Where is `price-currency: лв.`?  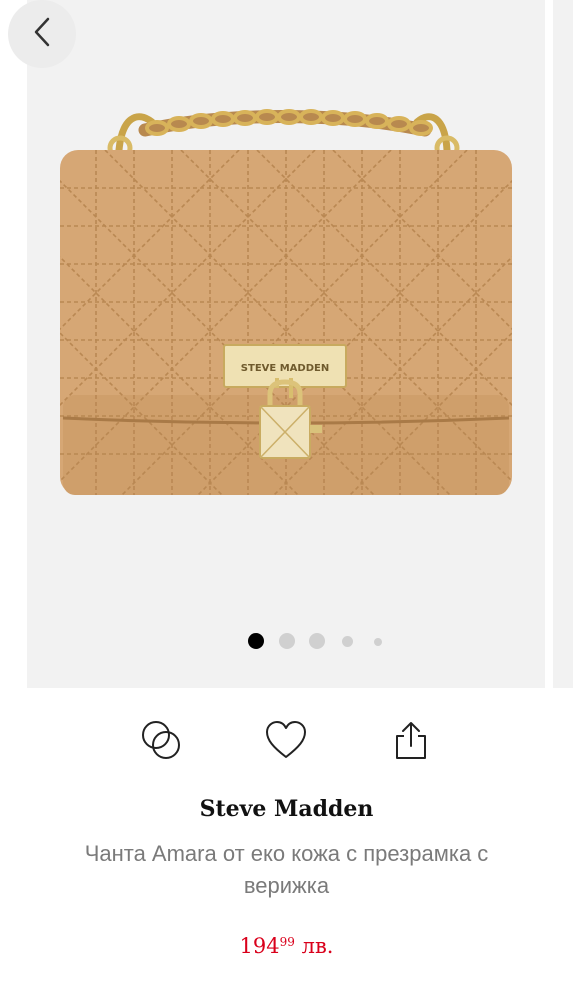
price-currency: лв. is located at coordinates (317, 946).